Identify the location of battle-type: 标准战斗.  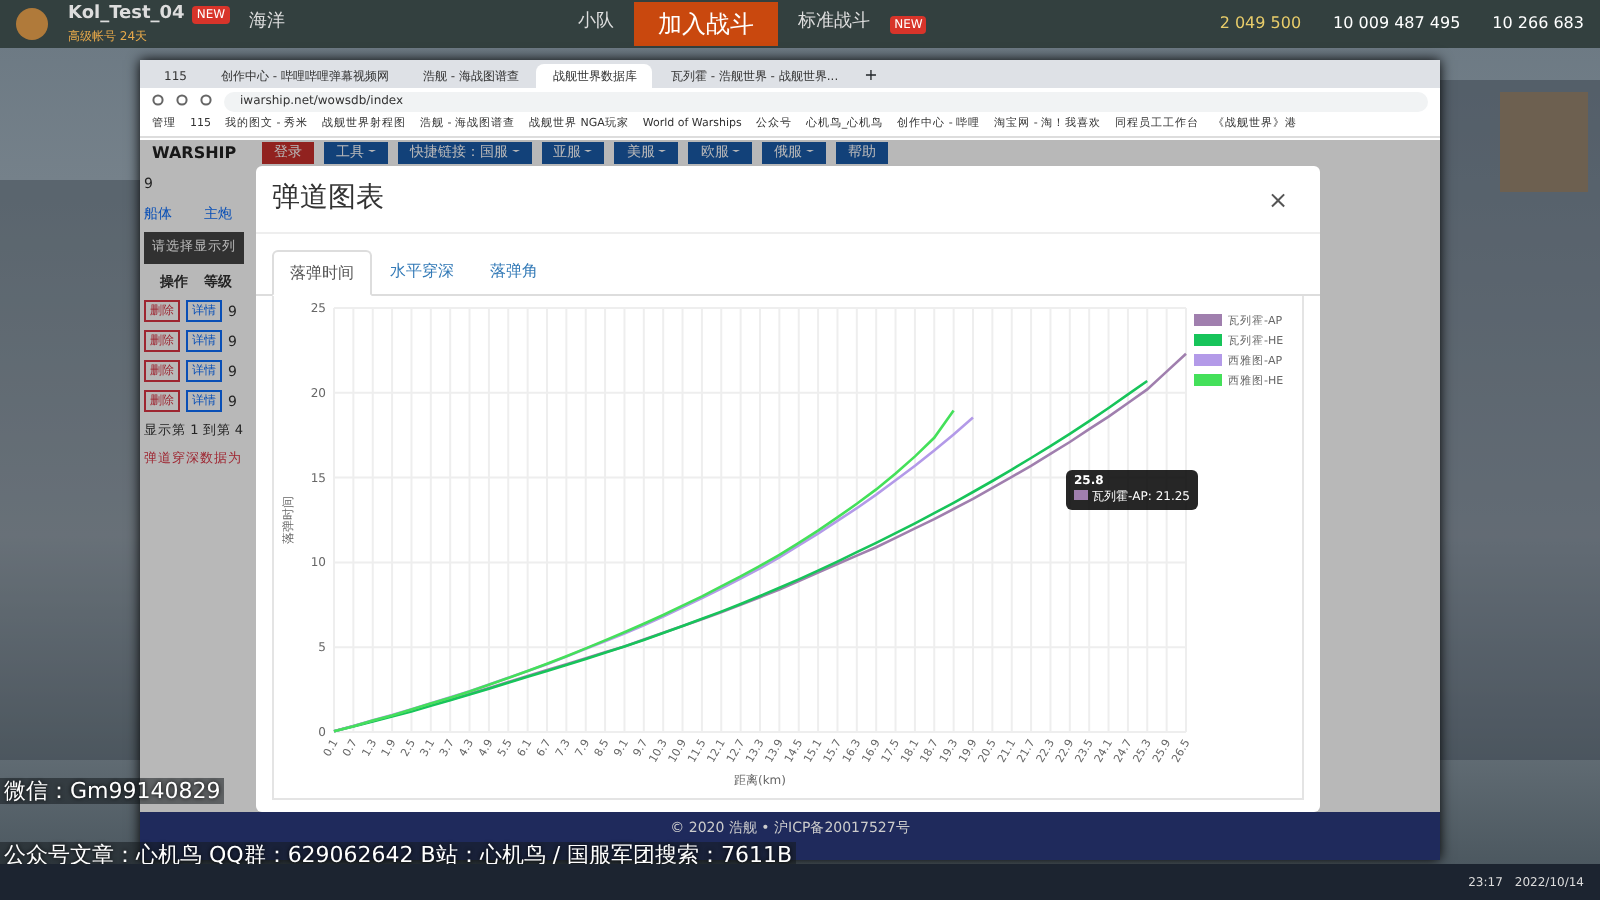
(834, 24).